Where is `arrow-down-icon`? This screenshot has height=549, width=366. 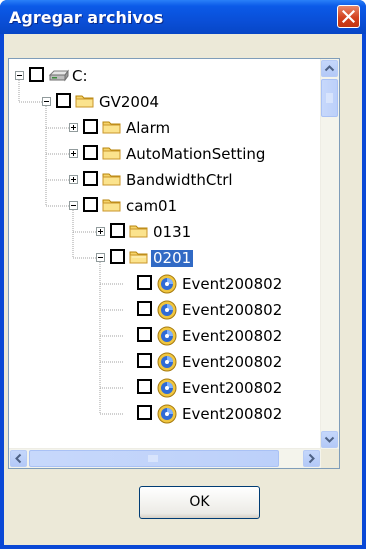 arrow-down-icon is located at coordinates (329, 439).